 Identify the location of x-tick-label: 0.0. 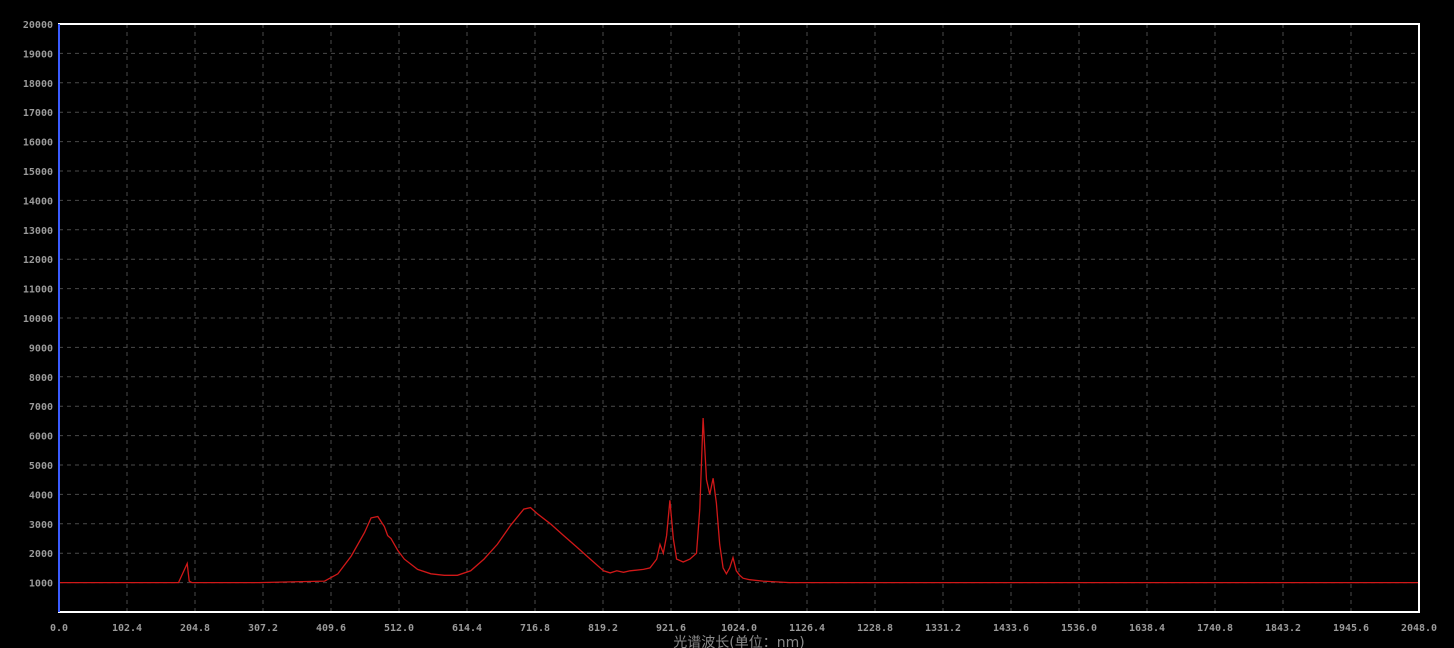
(59, 628).